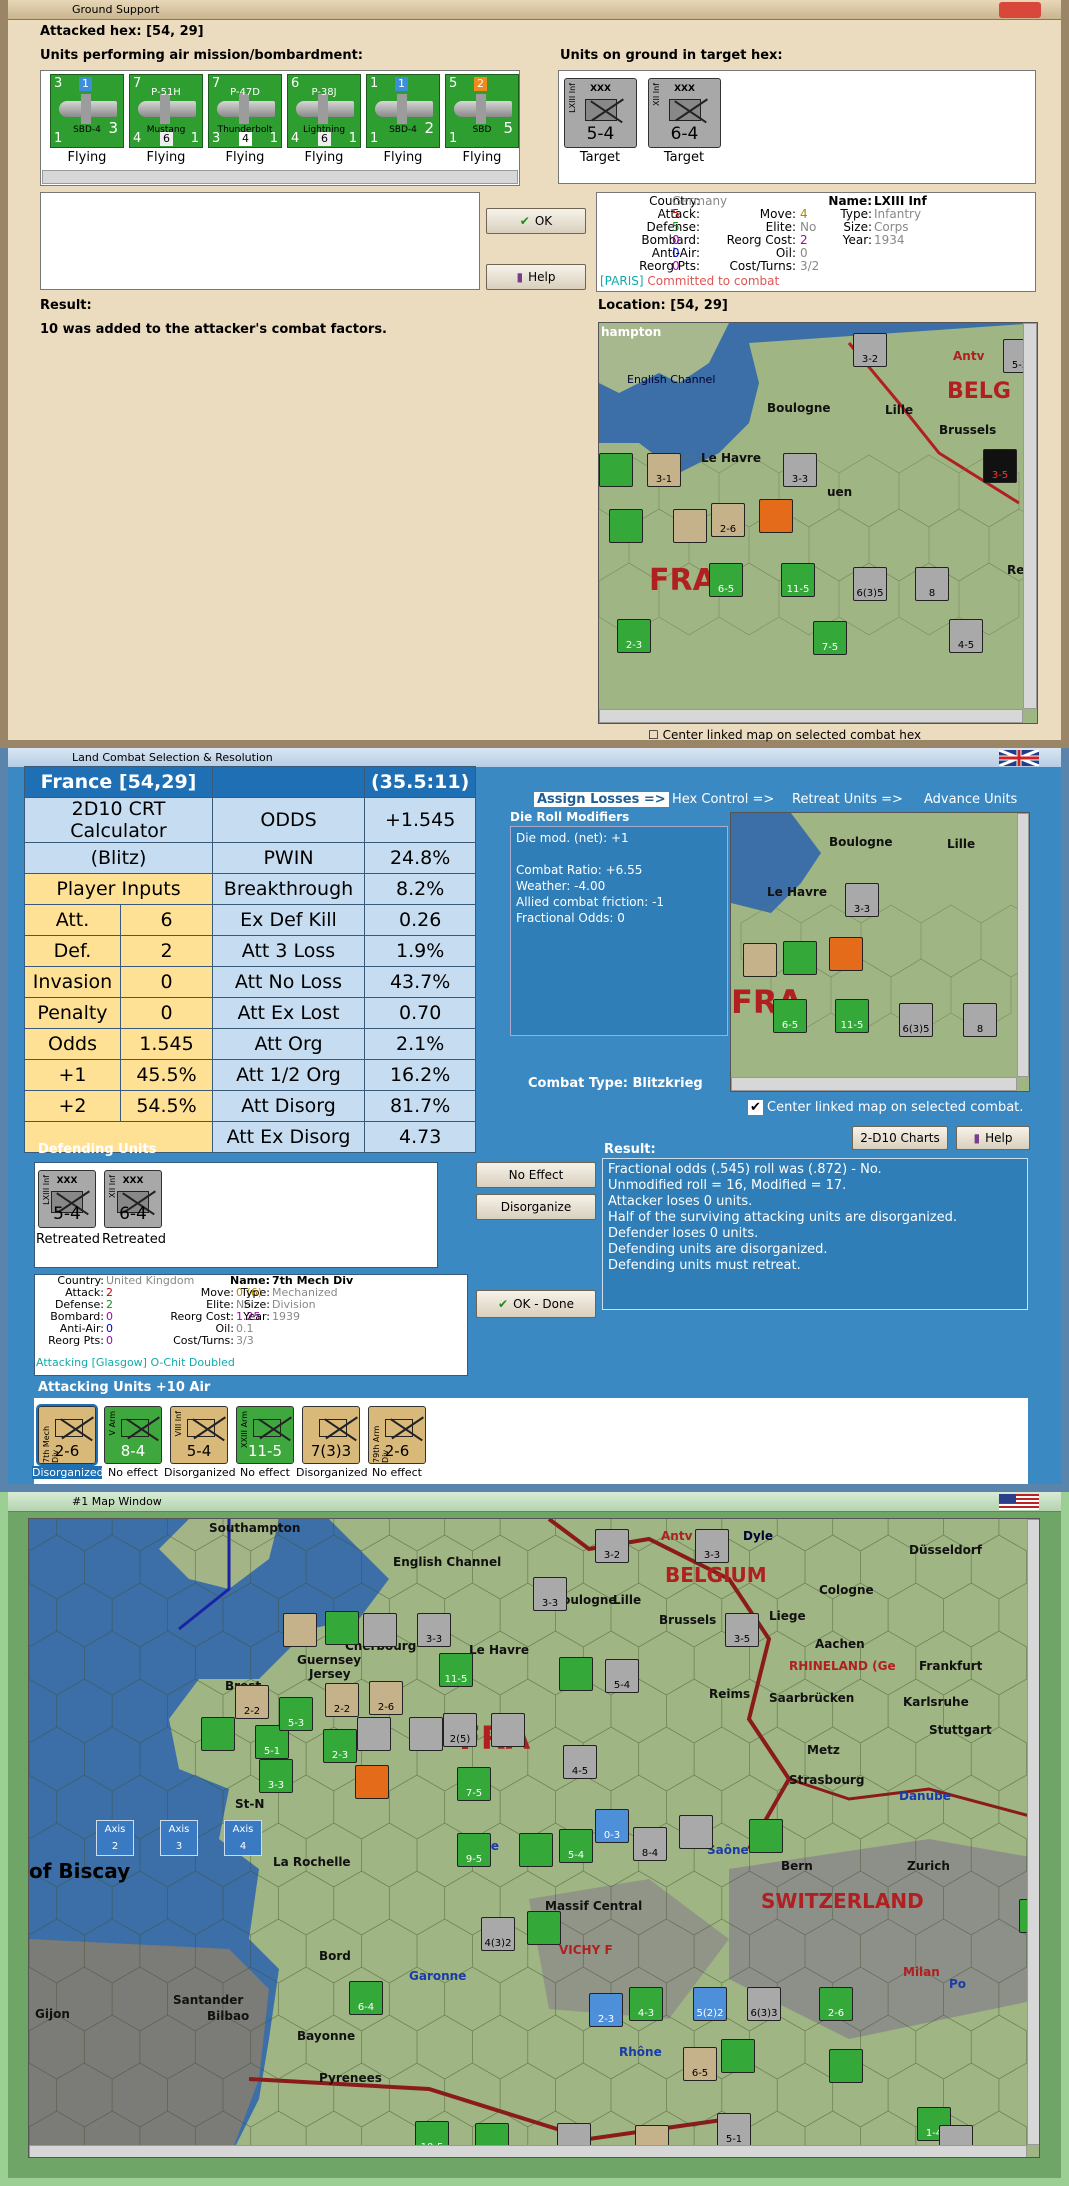 This screenshot has width=1069, height=2186. I want to click on map-unit-counter: 8-4, so click(650, 1844).